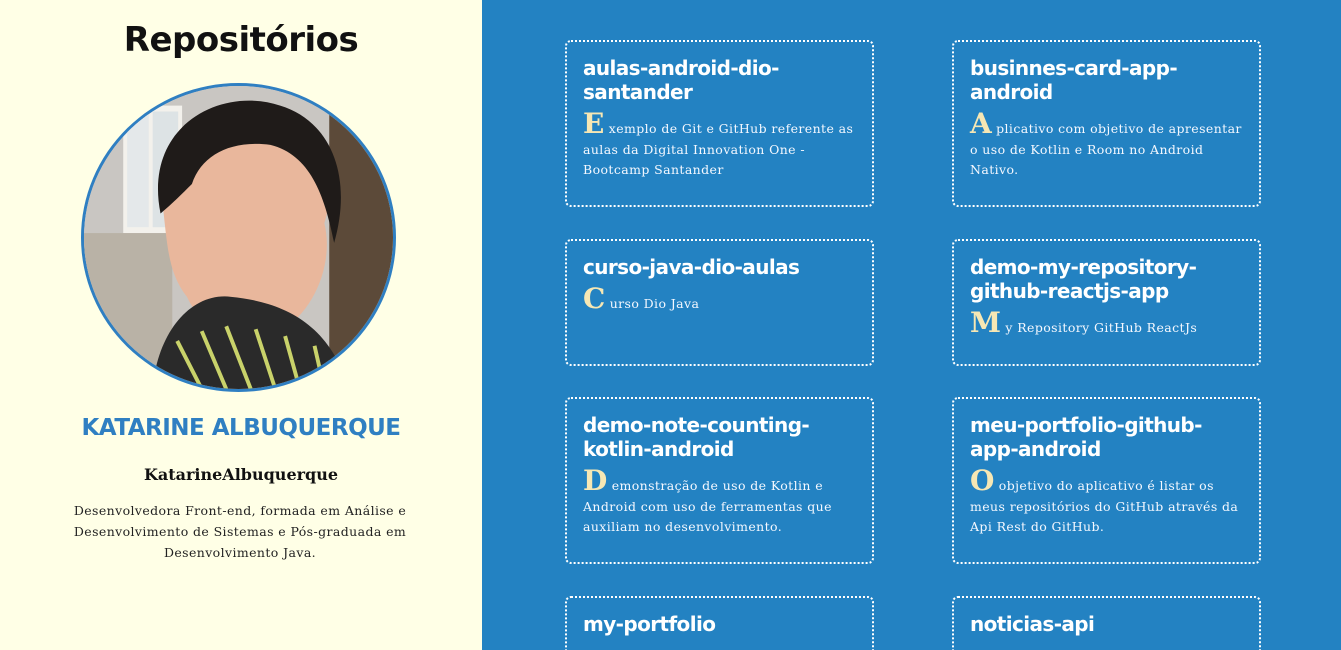 The image size is (1341, 650). I want to click on repo-title-link: demo-my-repository-github-reactjs-app, so click(1106, 279).